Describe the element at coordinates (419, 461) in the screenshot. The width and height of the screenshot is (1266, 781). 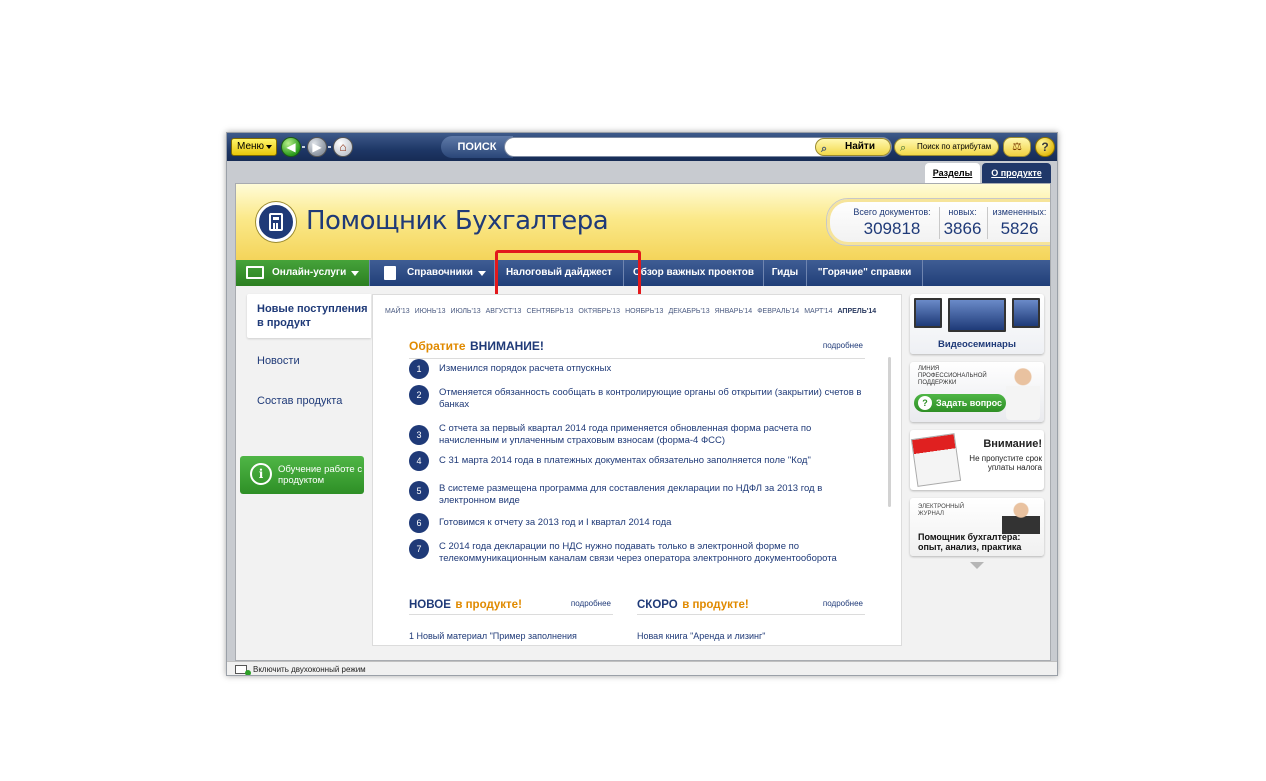
I see `news-number-badge: 4` at that location.